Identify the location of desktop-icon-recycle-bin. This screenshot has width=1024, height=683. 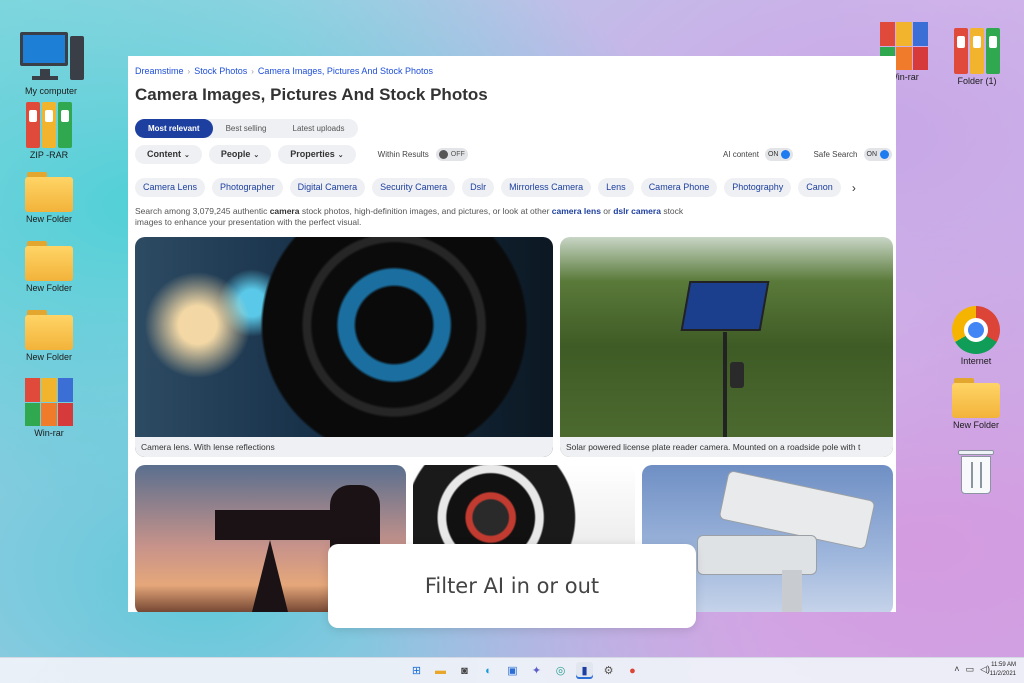
(976, 471).